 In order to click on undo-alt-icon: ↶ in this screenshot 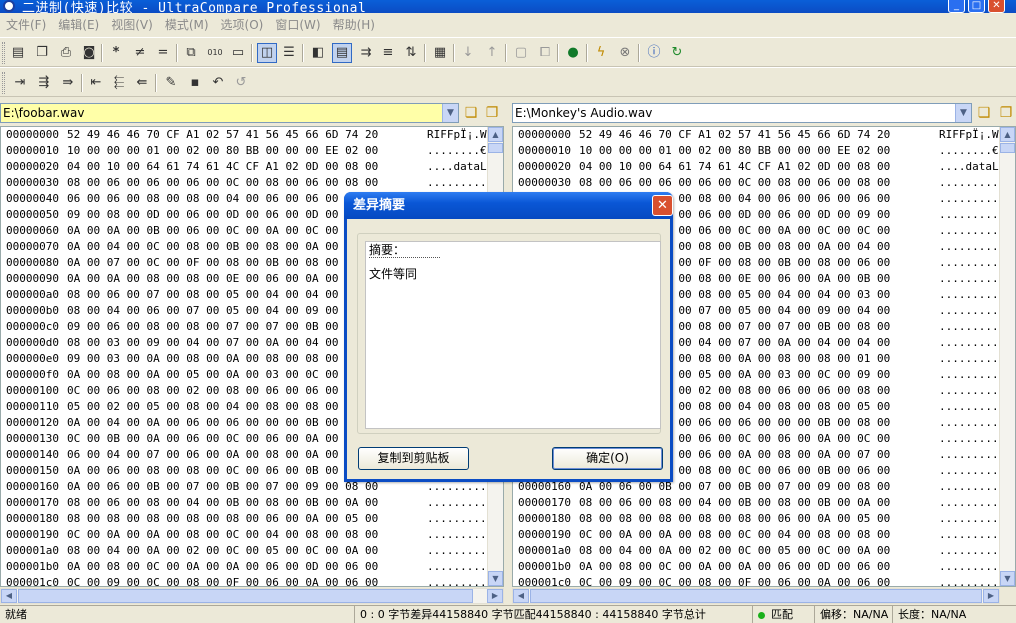, I will do `click(218, 83)`.